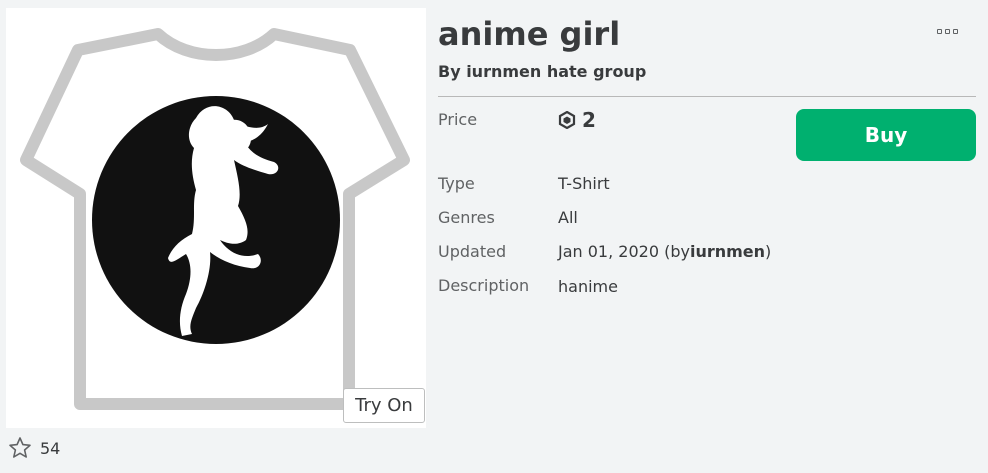  I want to click on favorite-control: 54, so click(34, 448).